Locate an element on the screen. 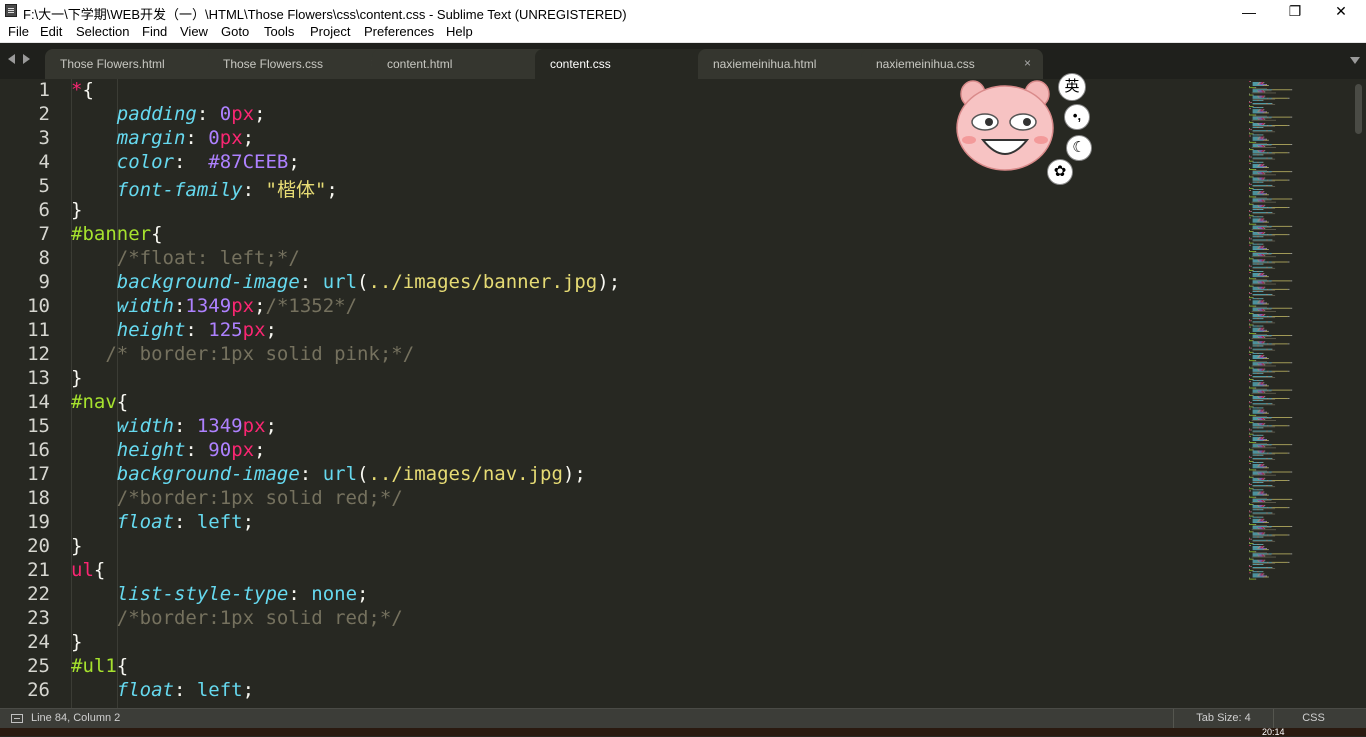  tab-size-selector: Tab Size: 4 is located at coordinates (1223, 718).